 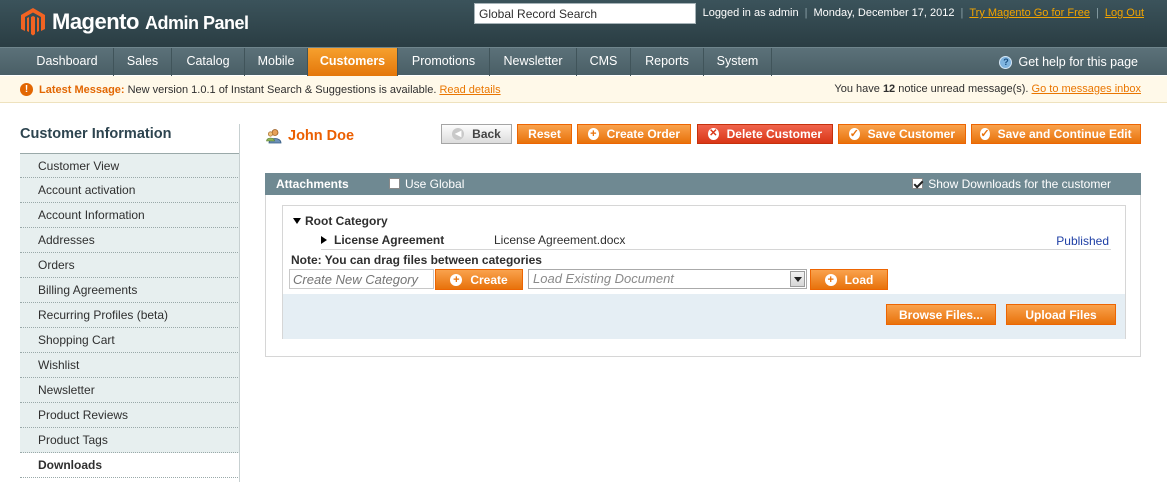 I want to click on sidebar-title: Customer Information, so click(x=96, y=134).